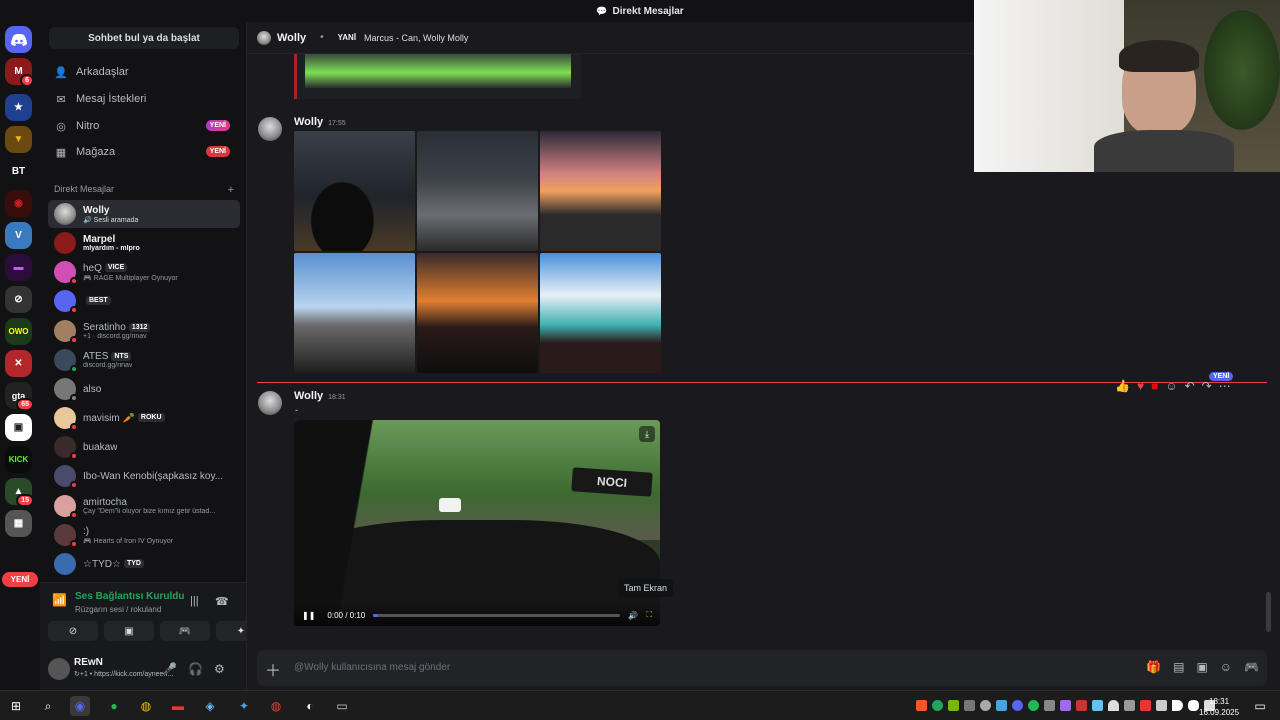  What do you see at coordinates (146, 706) in the screenshot?
I see `taskbar-chrome: ◍` at bounding box center [146, 706].